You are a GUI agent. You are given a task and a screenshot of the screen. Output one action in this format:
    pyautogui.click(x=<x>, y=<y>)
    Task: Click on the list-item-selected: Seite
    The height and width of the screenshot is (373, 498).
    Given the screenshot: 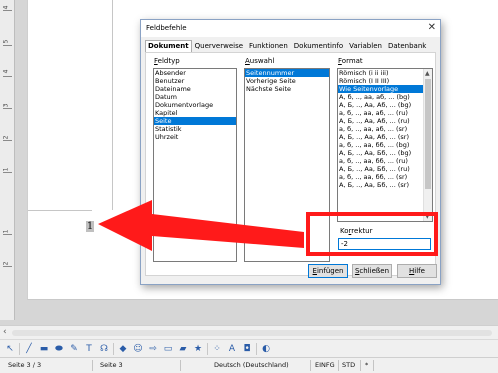 What is the action you would take?
    pyautogui.click(x=195, y=121)
    